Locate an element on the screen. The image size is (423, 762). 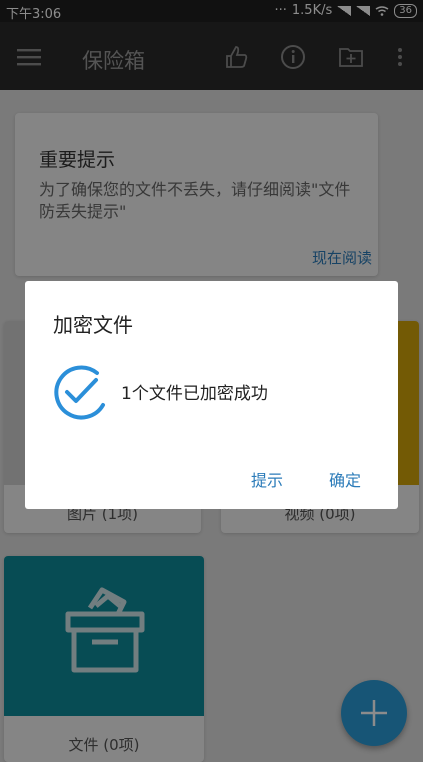
check-circle-icon is located at coordinates (79, 392).